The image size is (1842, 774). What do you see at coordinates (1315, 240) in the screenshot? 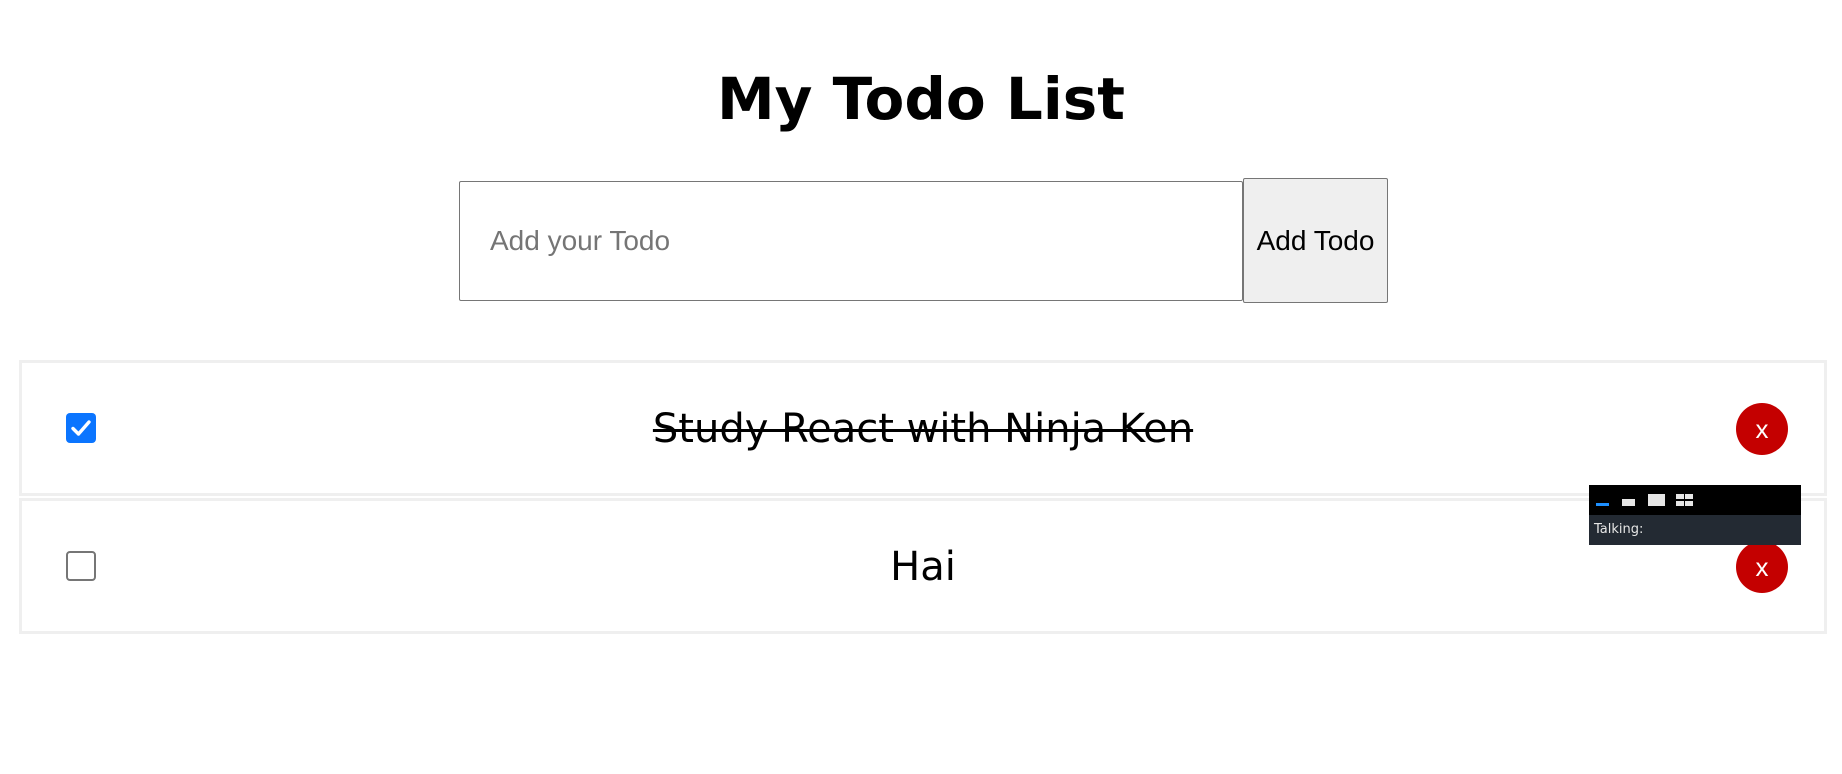
I see `add-todo-button: Add Todo` at bounding box center [1315, 240].